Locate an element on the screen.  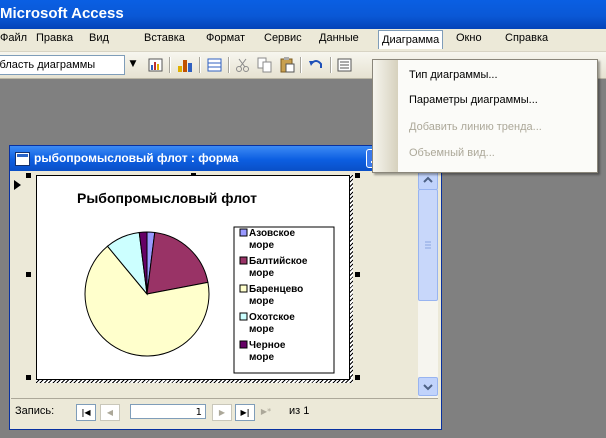
last-record-button: ▶| is located at coordinates (245, 412).